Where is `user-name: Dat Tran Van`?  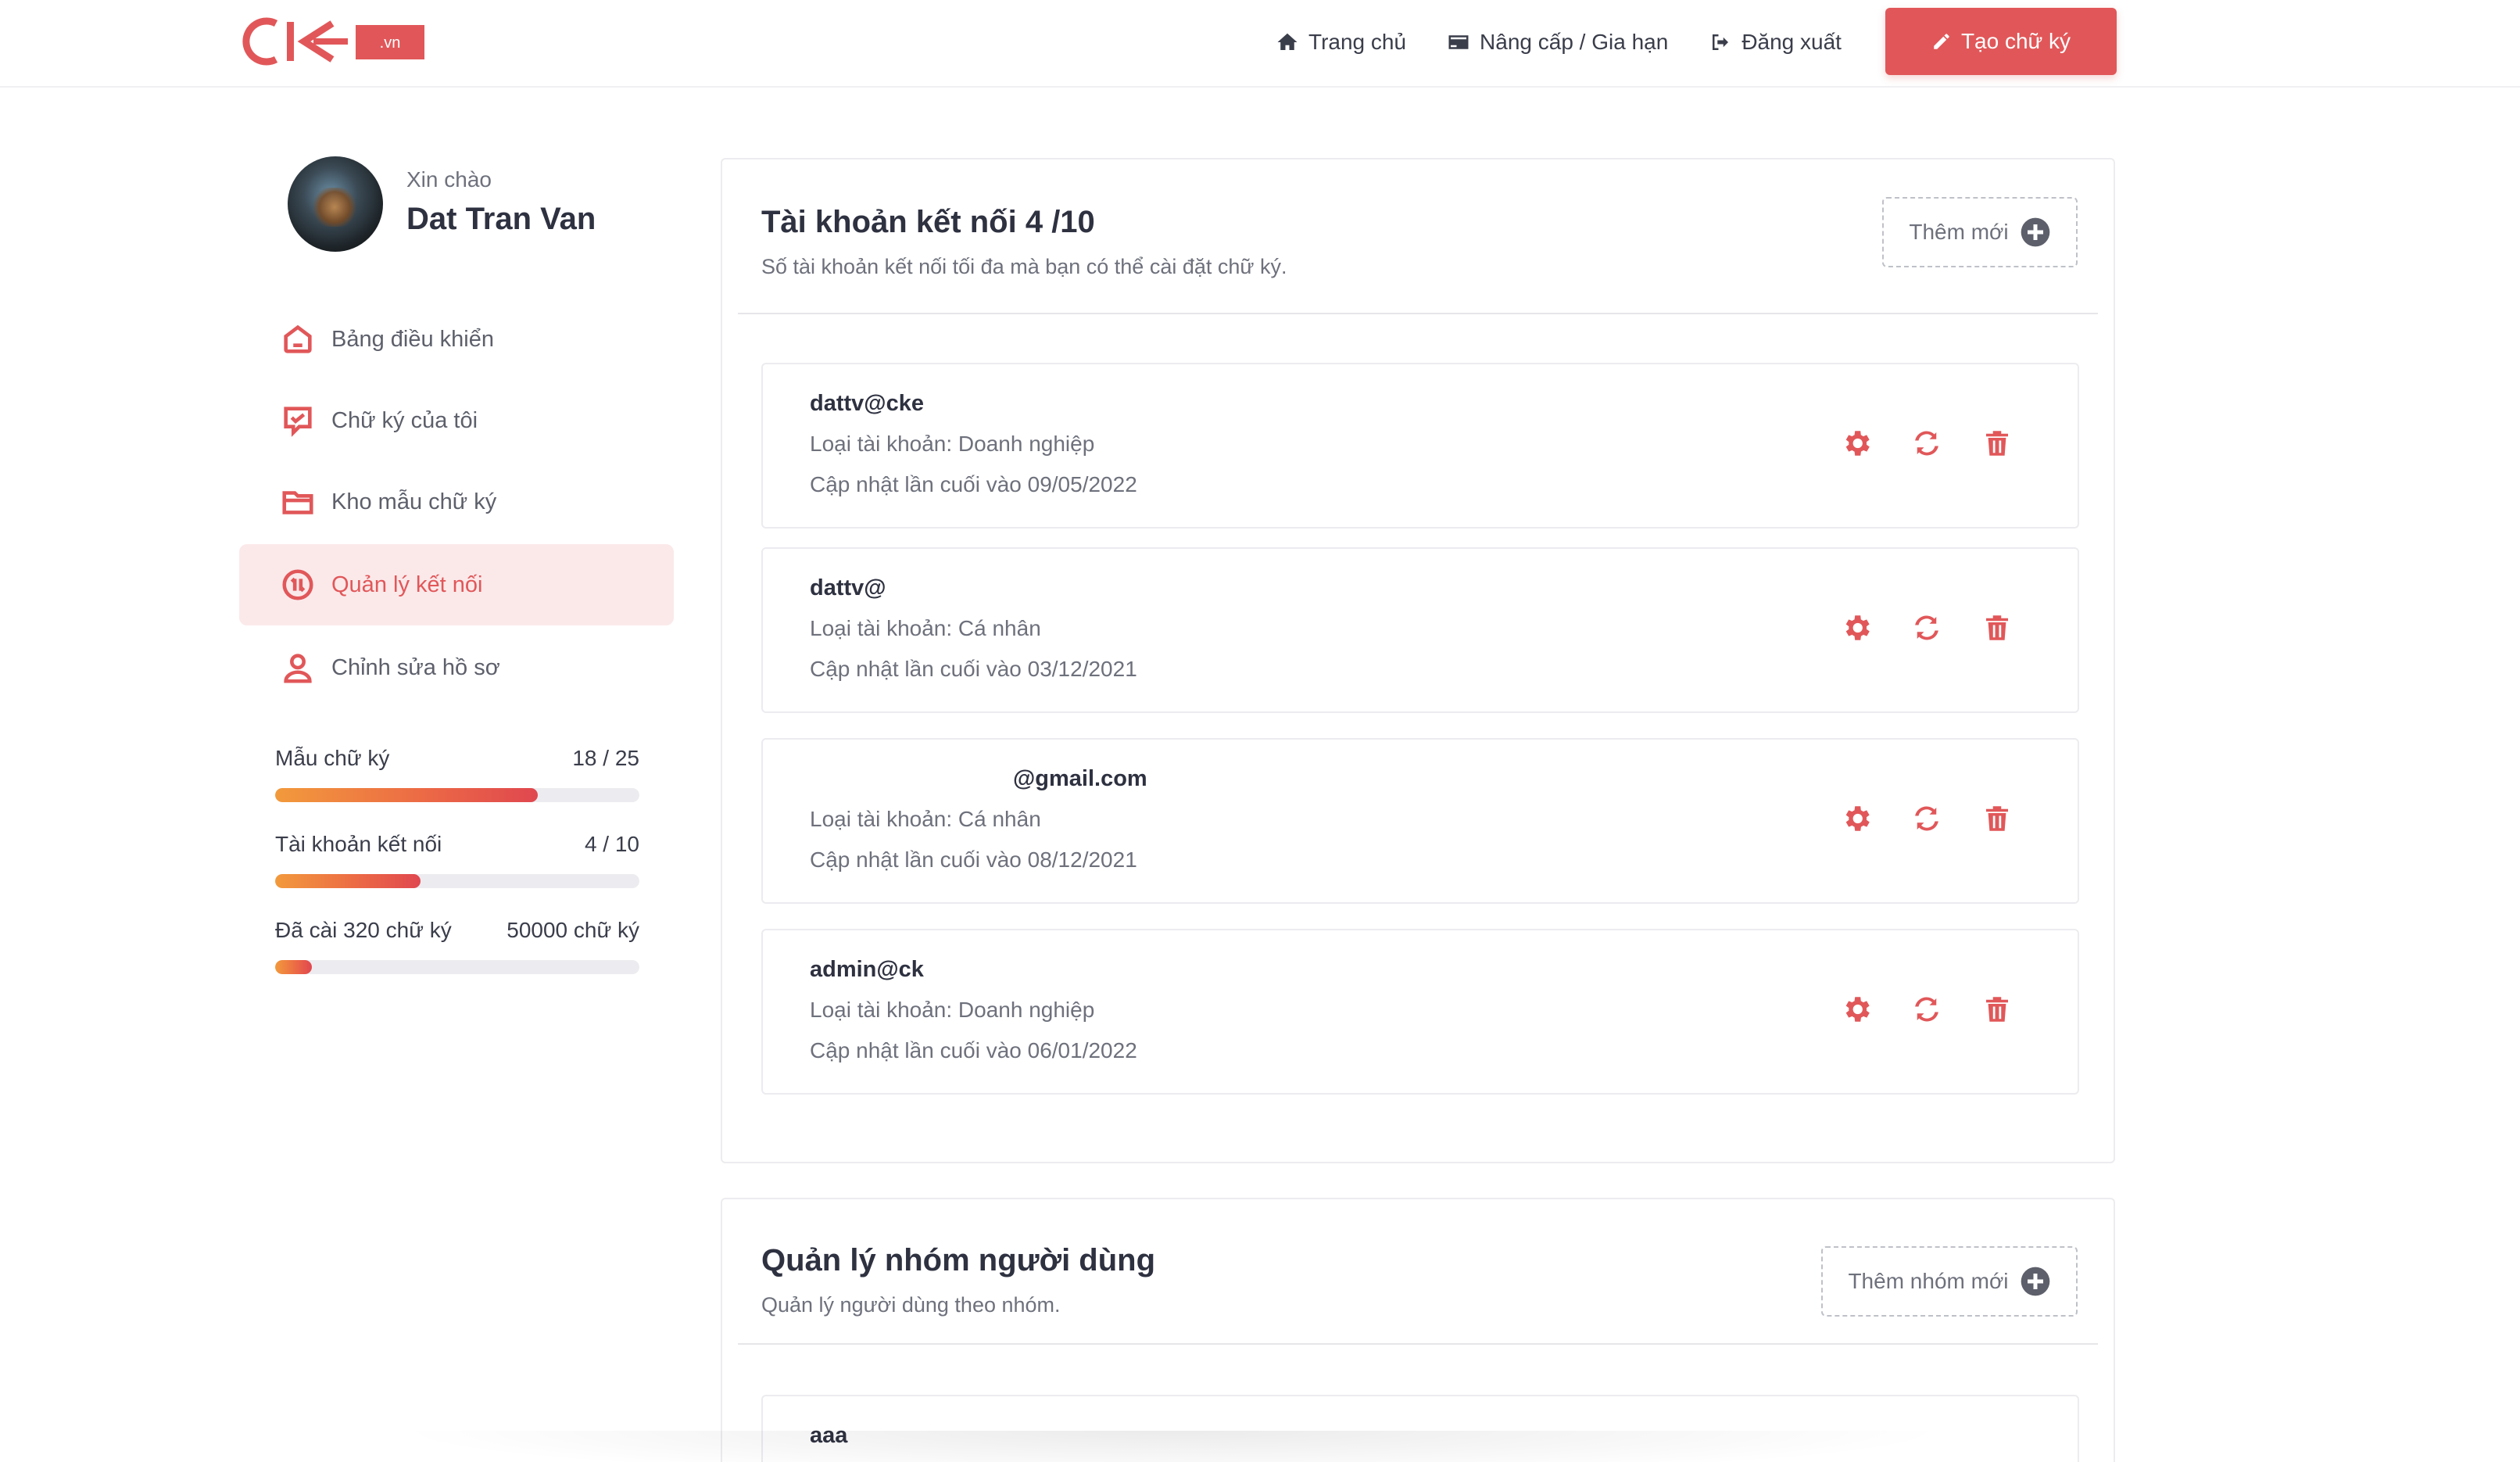
user-name: Dat Tran Van is located at coordinates (501, 219).